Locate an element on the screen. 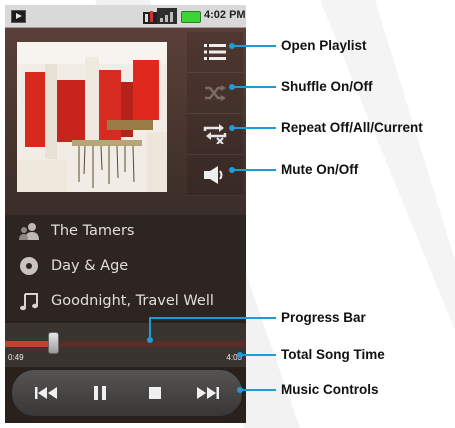  artist-row: The Tamers is located at coordinates (76, 231).